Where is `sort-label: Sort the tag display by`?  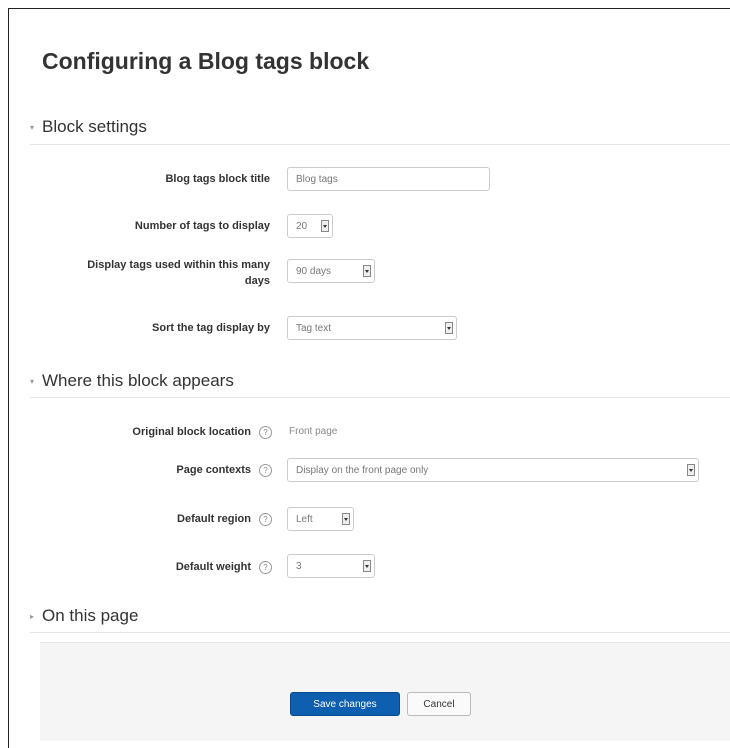 sort-label: Sort the tag display by is located at coordinates (211, 328).